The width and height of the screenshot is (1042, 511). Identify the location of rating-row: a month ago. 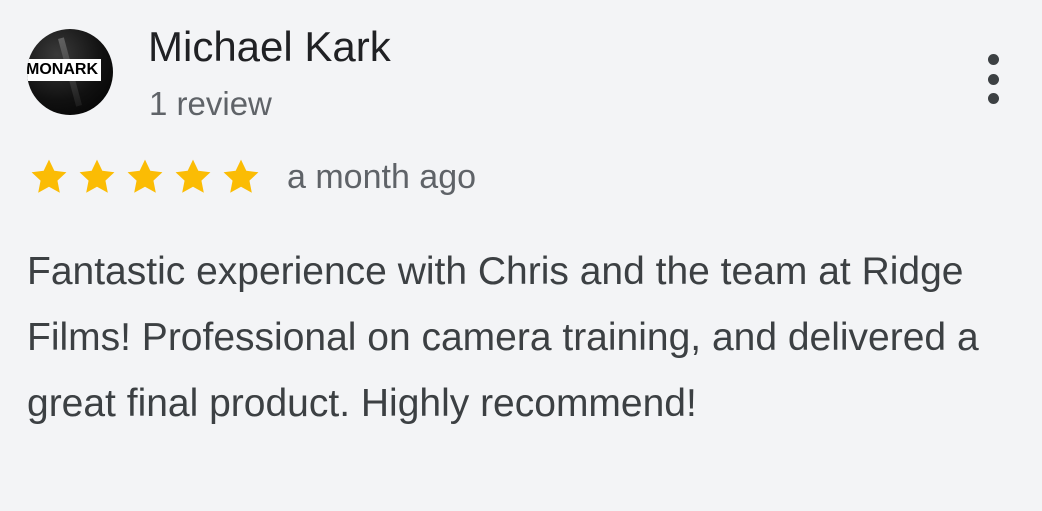
(251, 177).